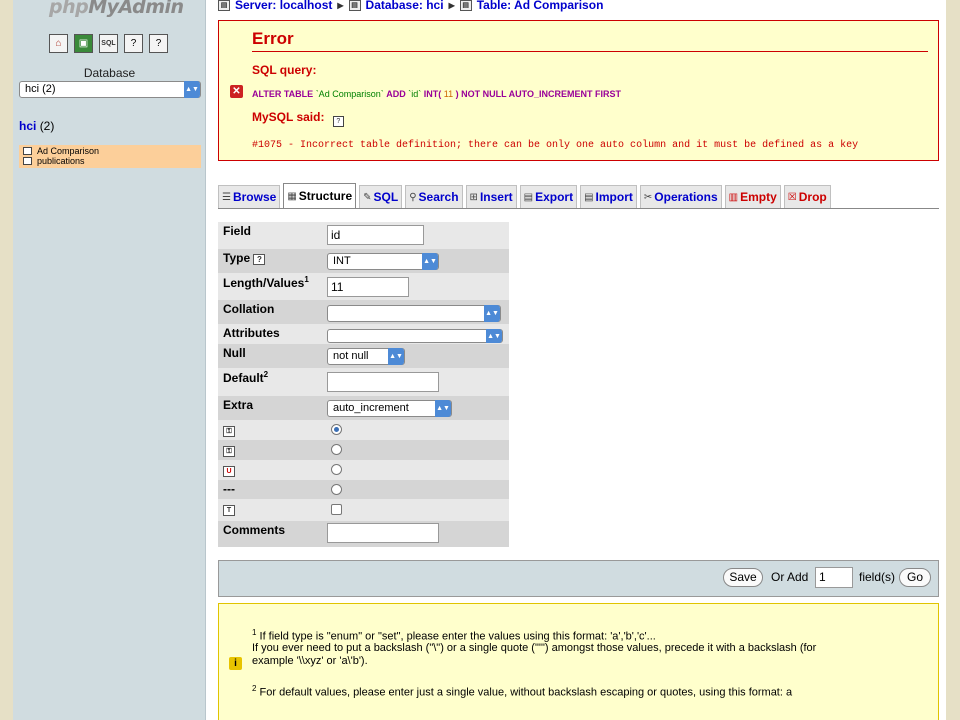 The width and height of the screenshot is (960, 720). I want to click on home-icon: ⌂, so click(58, 43).